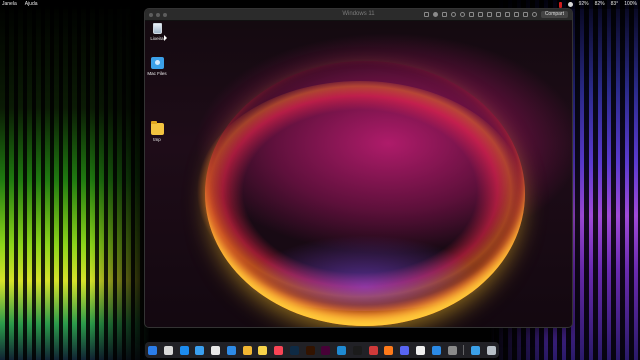 This screenshot has height=360, width=640. What do you see at coordinates (9, 4) in the screenshot?
I see `menu-janela: Janela` at bounding box center [9, 4].